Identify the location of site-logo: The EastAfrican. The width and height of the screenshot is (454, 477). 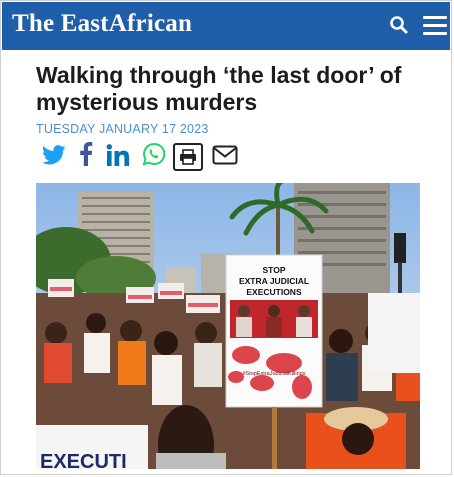
(102, 24).